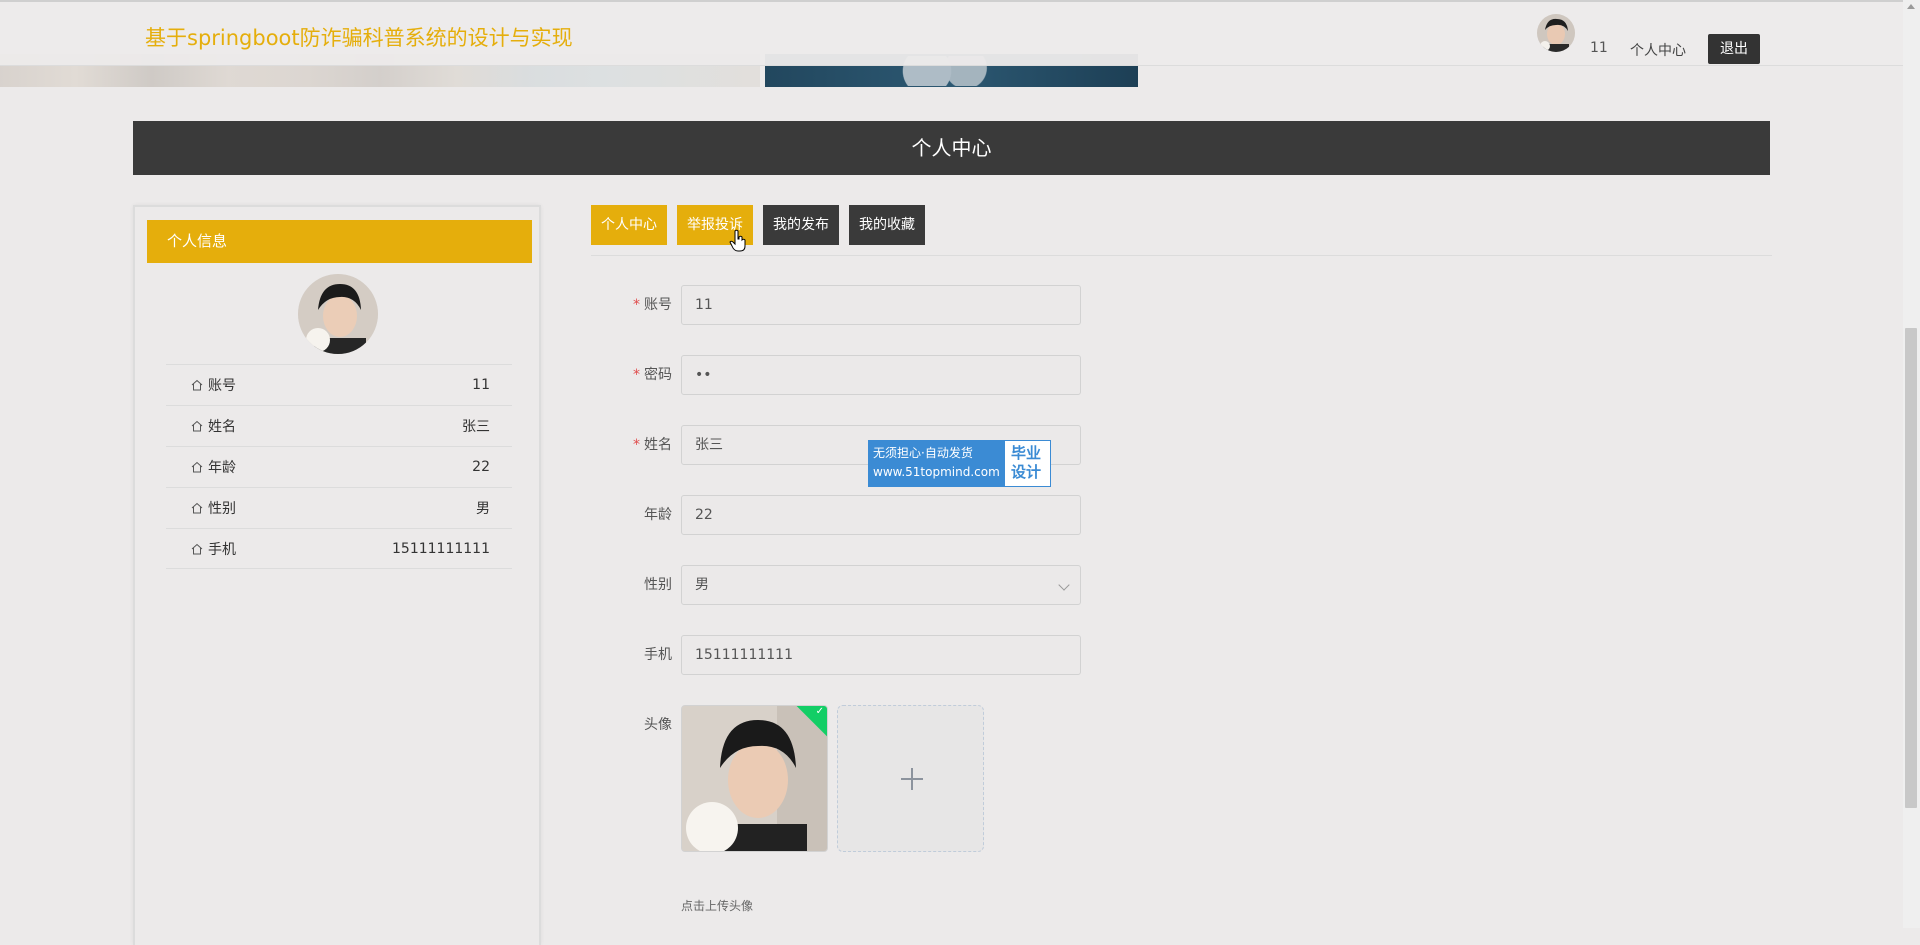  What do you see at coordinates (339, 507) in the screenshot?
I see `info-row-gender: 性别 男` at bounding box center [339, 507].